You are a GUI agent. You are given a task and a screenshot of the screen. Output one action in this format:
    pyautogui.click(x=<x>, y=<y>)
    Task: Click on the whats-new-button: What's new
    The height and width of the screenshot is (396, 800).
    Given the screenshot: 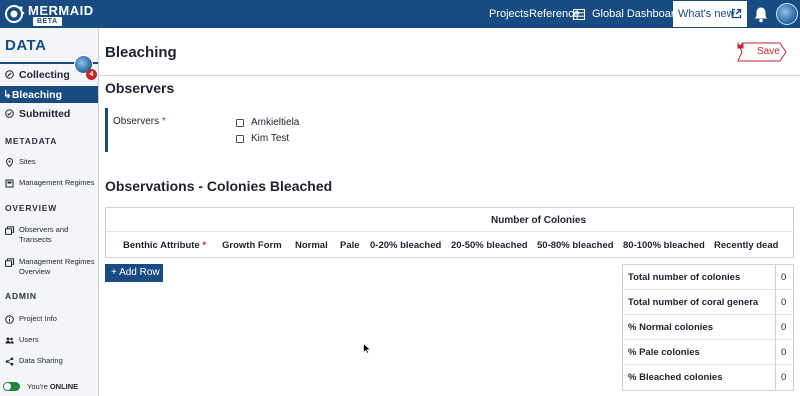 What is the action you would take?
    pyautogui.click(x=710, y=14)
    